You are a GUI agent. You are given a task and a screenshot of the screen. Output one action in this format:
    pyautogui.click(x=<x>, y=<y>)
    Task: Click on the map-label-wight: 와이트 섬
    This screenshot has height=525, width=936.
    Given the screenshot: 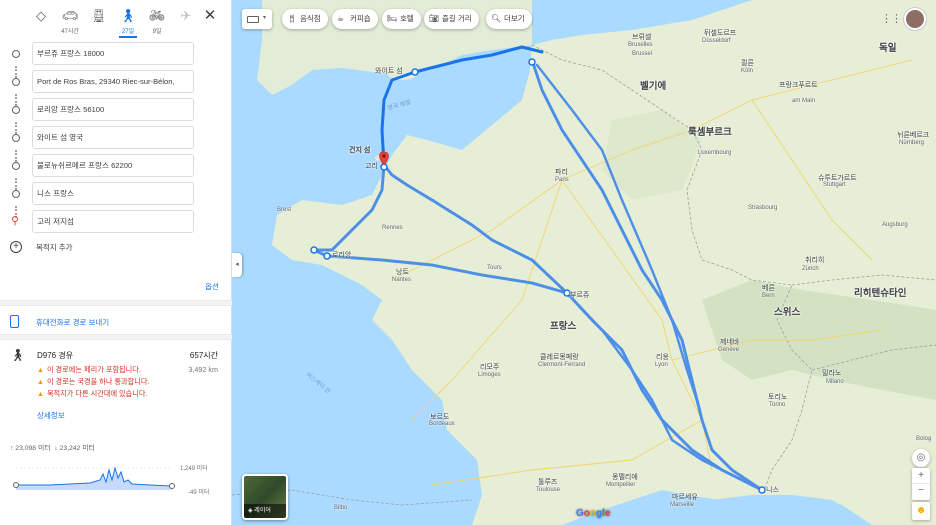 What is the action you would take?
    pyautogui.click(x=389, y=71)
    